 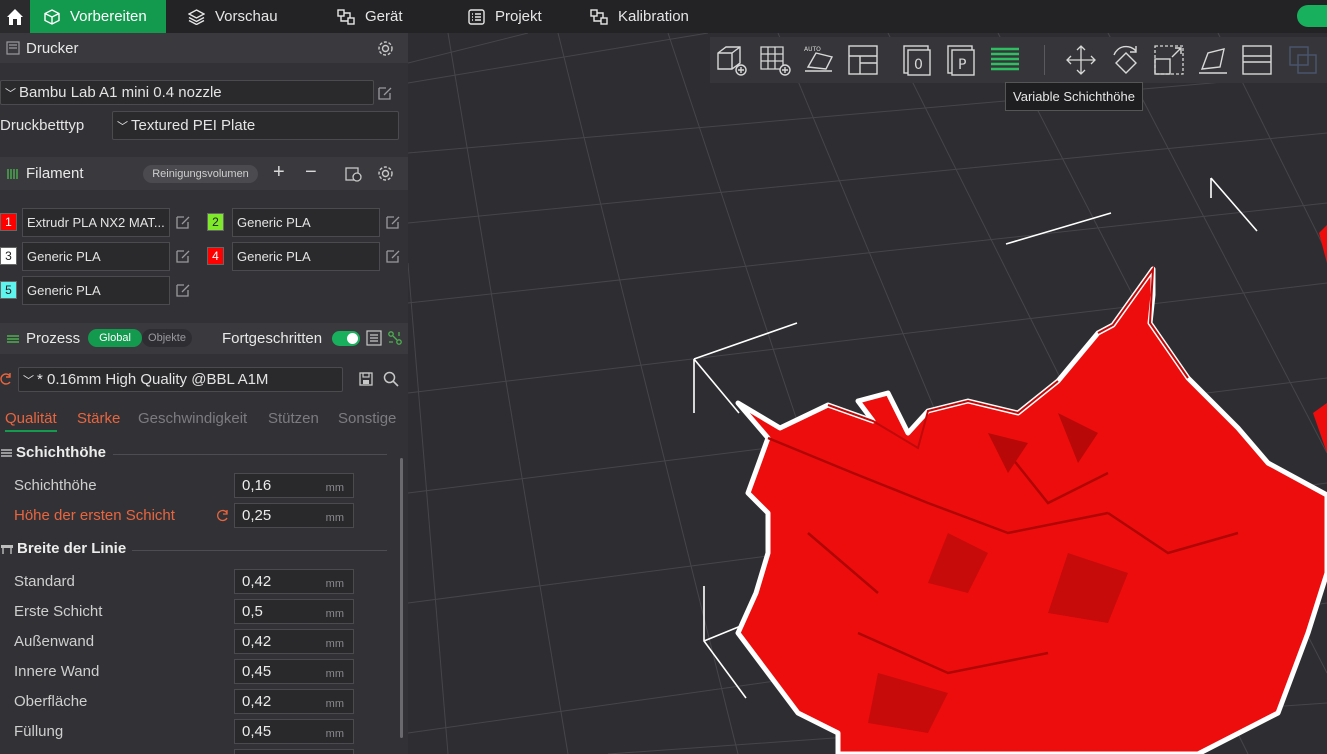 I want to click on search-icon, so click(x=391, y=379).